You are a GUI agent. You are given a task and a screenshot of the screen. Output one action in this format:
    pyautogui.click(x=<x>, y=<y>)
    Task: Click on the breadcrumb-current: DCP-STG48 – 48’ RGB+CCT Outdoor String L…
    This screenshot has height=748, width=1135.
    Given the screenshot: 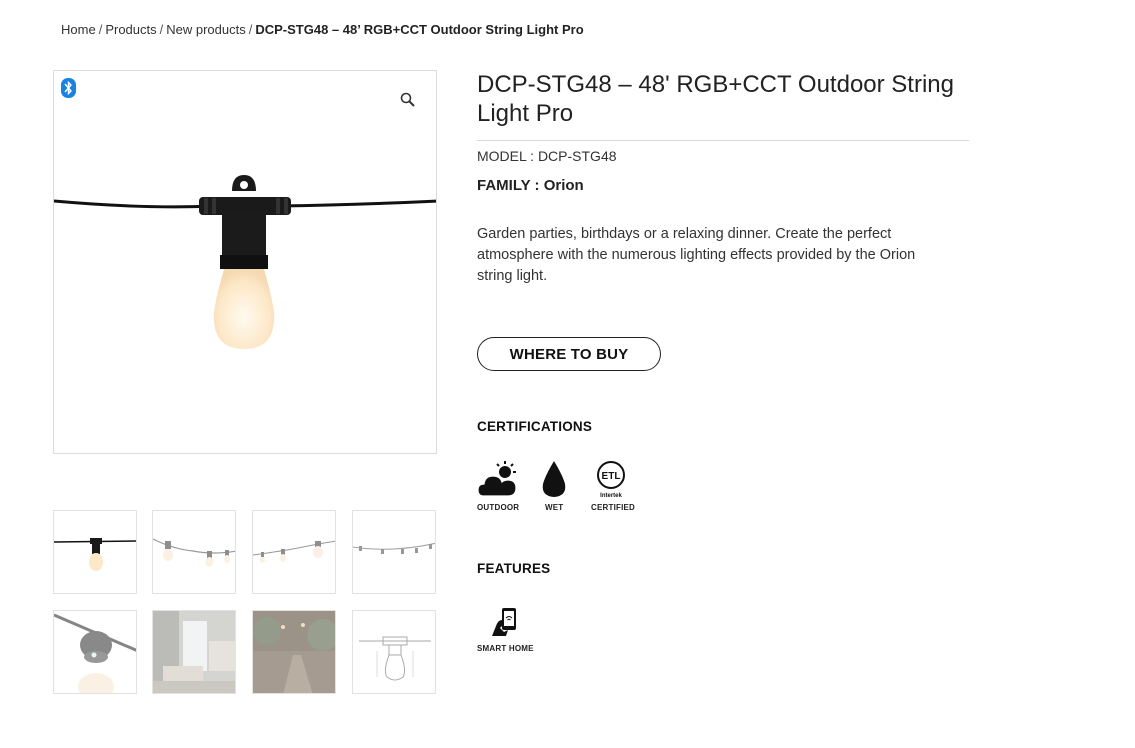 What is the action you would take?
    pyautogui.click(x=419, y=29)
    